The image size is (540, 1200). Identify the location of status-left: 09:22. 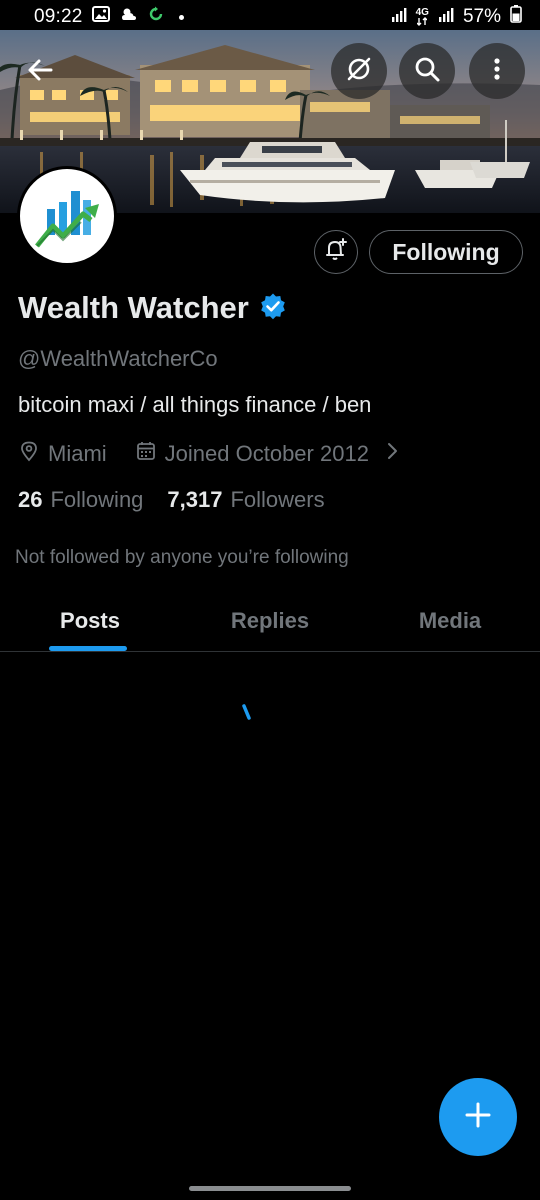
(109, 17).